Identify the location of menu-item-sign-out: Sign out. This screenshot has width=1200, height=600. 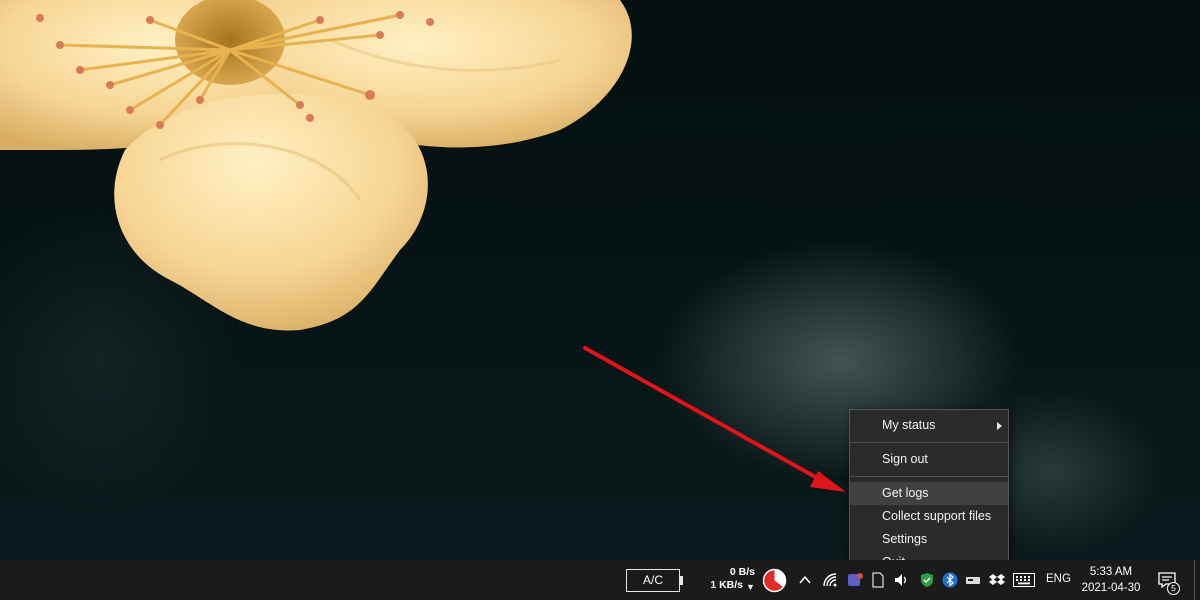
(929, 459).